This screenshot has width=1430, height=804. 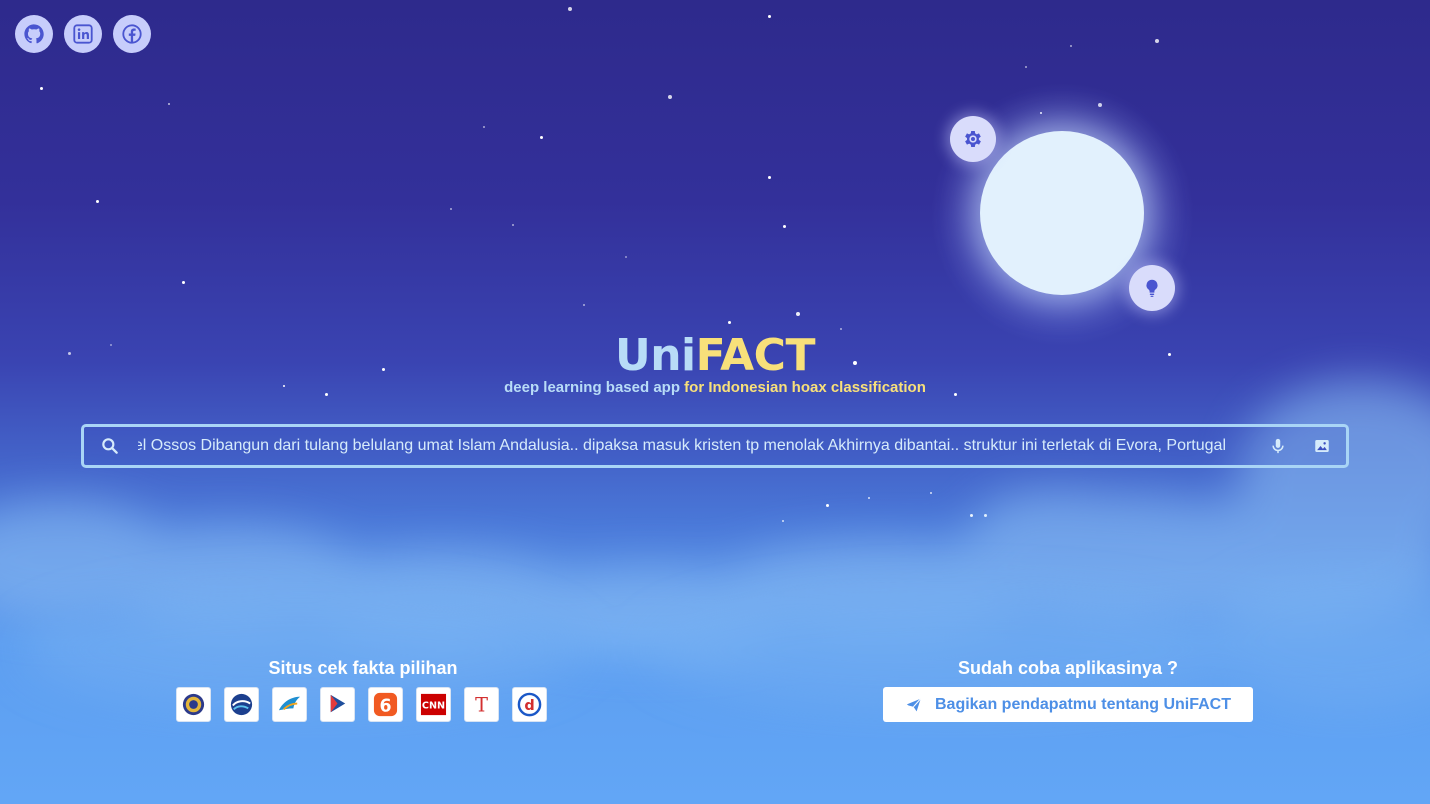 What do you see at coordinates (363, 704) in the screenshot?
I see `fact-sites-logos: 6 CNN T d` at bounding box center [363, 704].